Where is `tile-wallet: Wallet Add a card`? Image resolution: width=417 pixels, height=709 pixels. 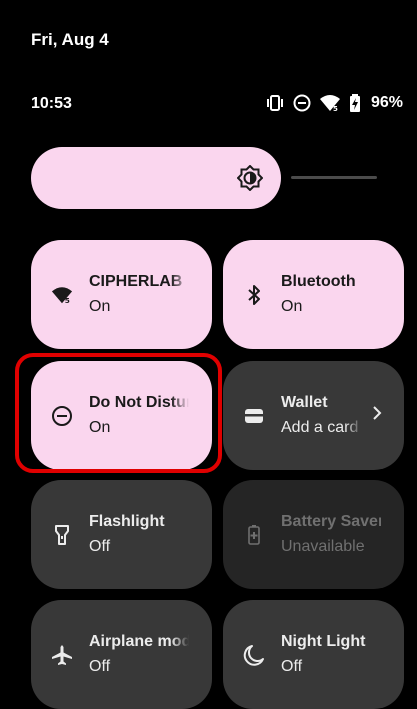
tile-wallet: Wallet Add a card is located at coordinates (313, 415).